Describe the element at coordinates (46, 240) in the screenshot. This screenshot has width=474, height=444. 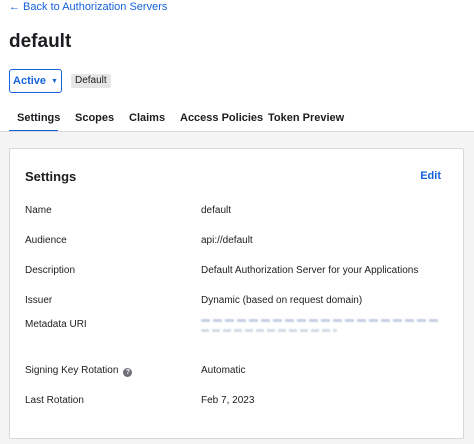
I see `audience-label: Audience` at that location.